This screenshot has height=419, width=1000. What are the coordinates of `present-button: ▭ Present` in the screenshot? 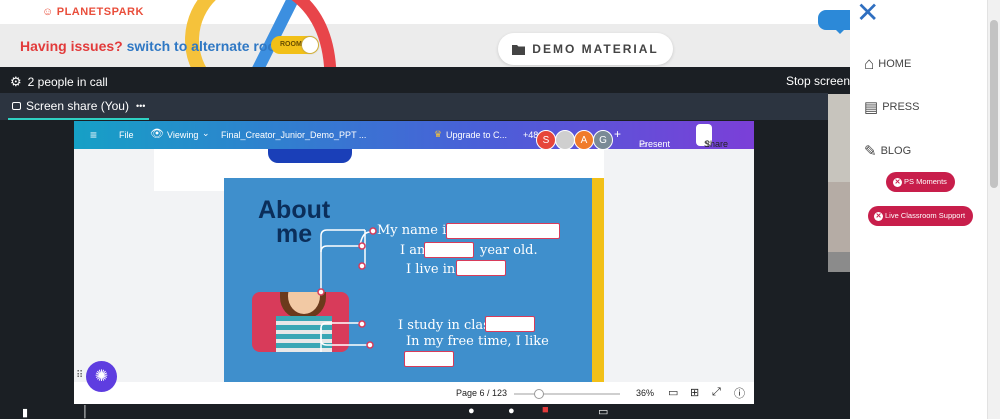 It's located at (650, 136).